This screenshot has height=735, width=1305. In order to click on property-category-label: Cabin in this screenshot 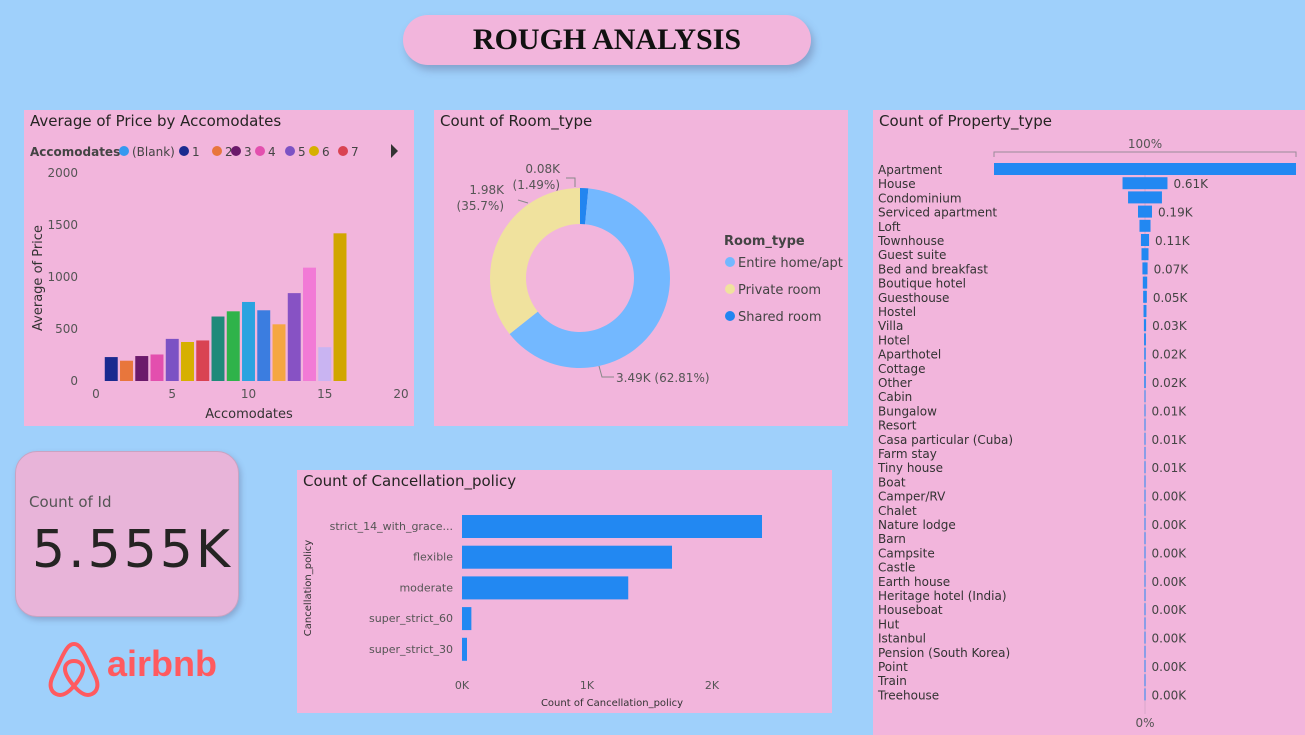, I will do `click(895, 397)`.